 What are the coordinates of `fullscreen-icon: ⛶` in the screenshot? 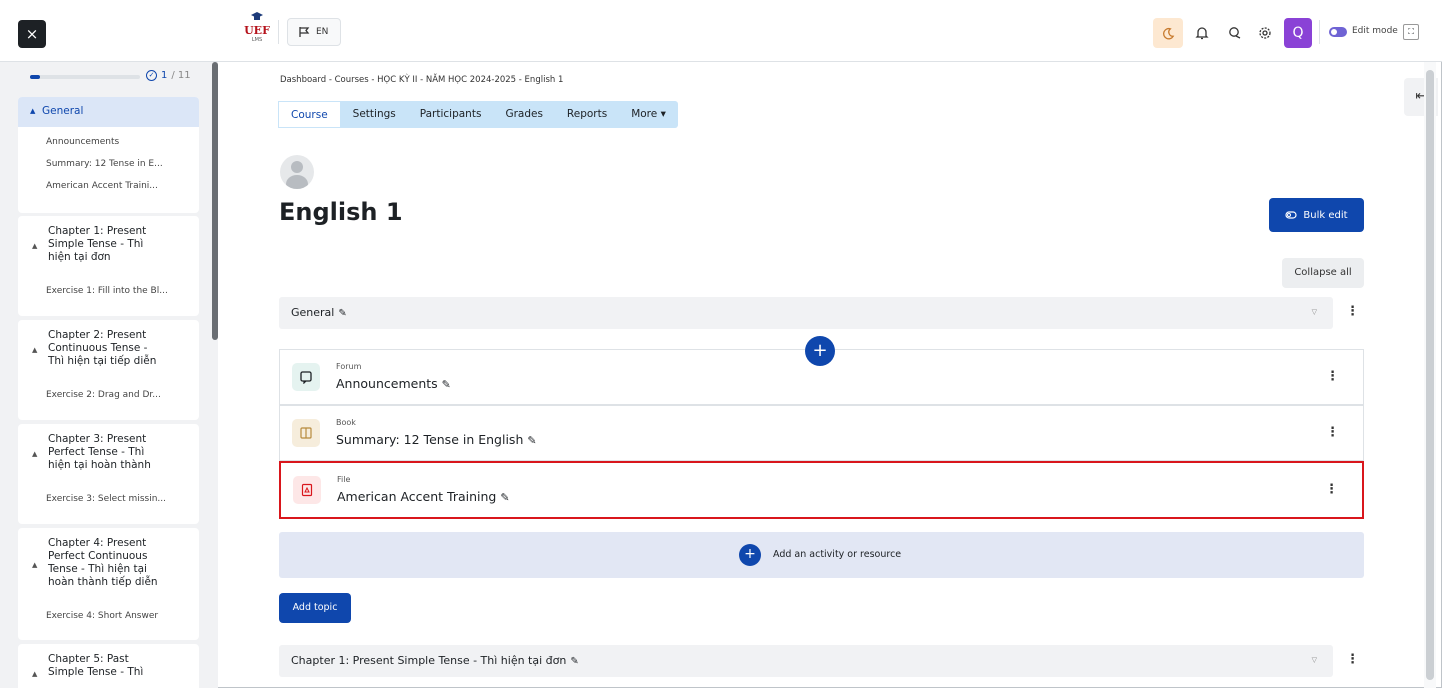 It's located at (1411, 32).